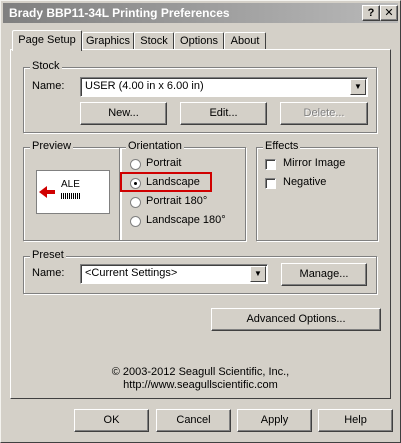  I want to click on portrait-radio, so click(135, 164).